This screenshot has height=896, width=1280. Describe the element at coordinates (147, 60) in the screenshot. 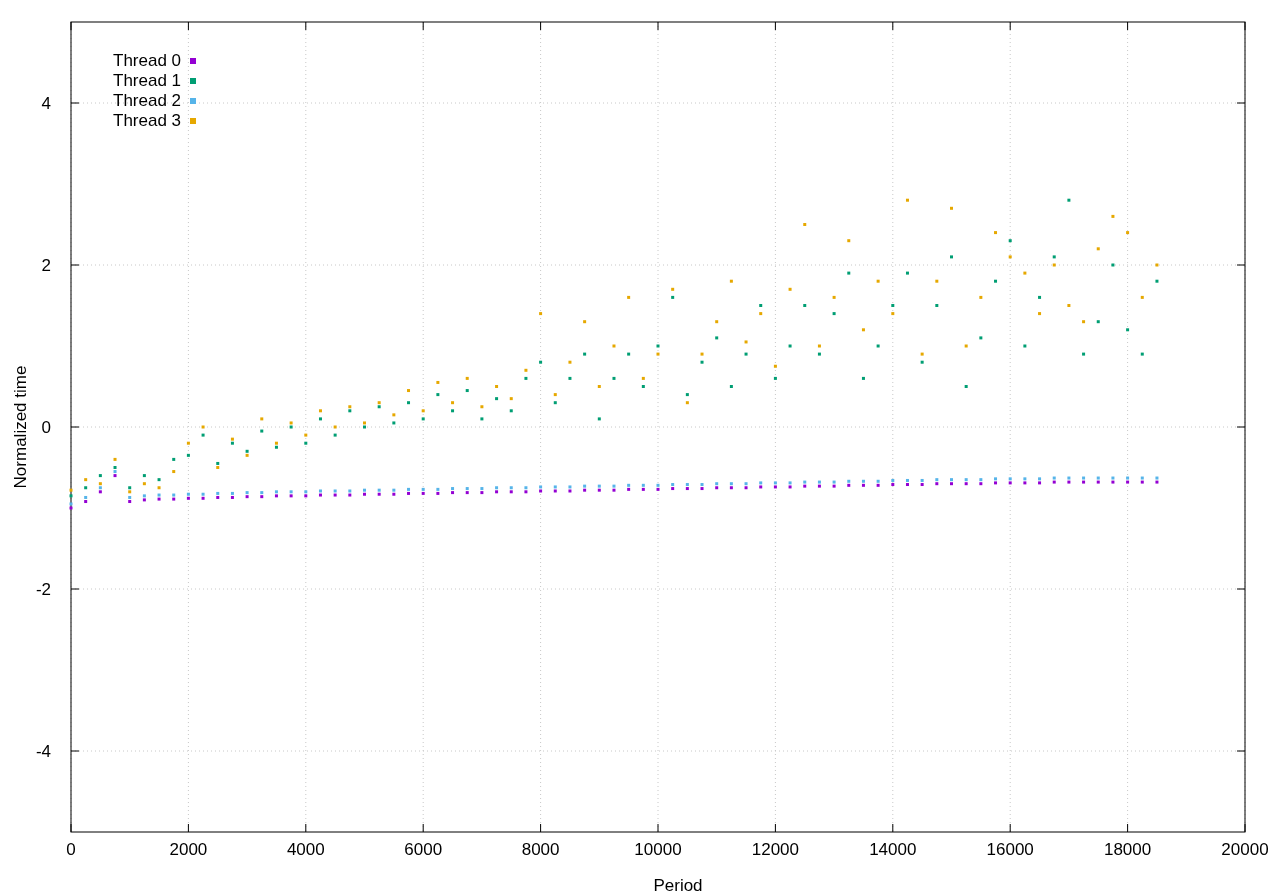

I see `legend-label: Thread 0` at that location.